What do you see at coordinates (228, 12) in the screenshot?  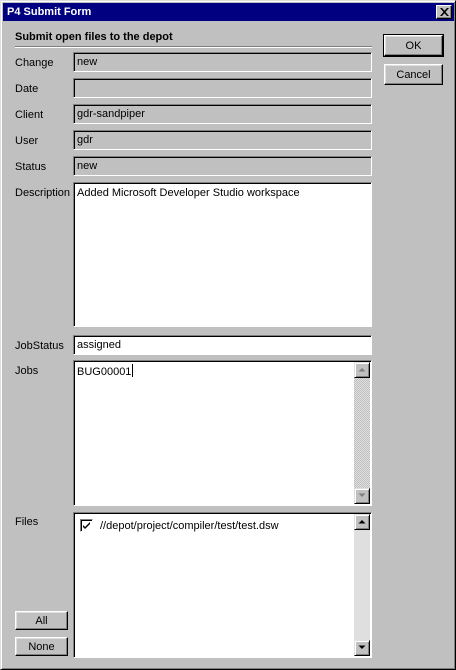 I see `title-bar: P4 Submit Form` at bounding box center [228, 12].